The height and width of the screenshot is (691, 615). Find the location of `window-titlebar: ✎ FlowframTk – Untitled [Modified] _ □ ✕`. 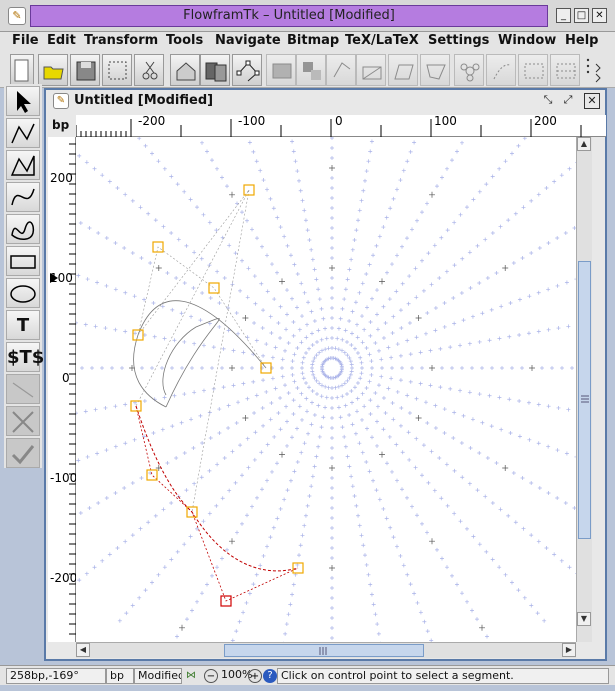

window-titlebar: ✎ FlowframTk – Untitled [Modified] _ □ ✕ is located at coordinates (307, 16).